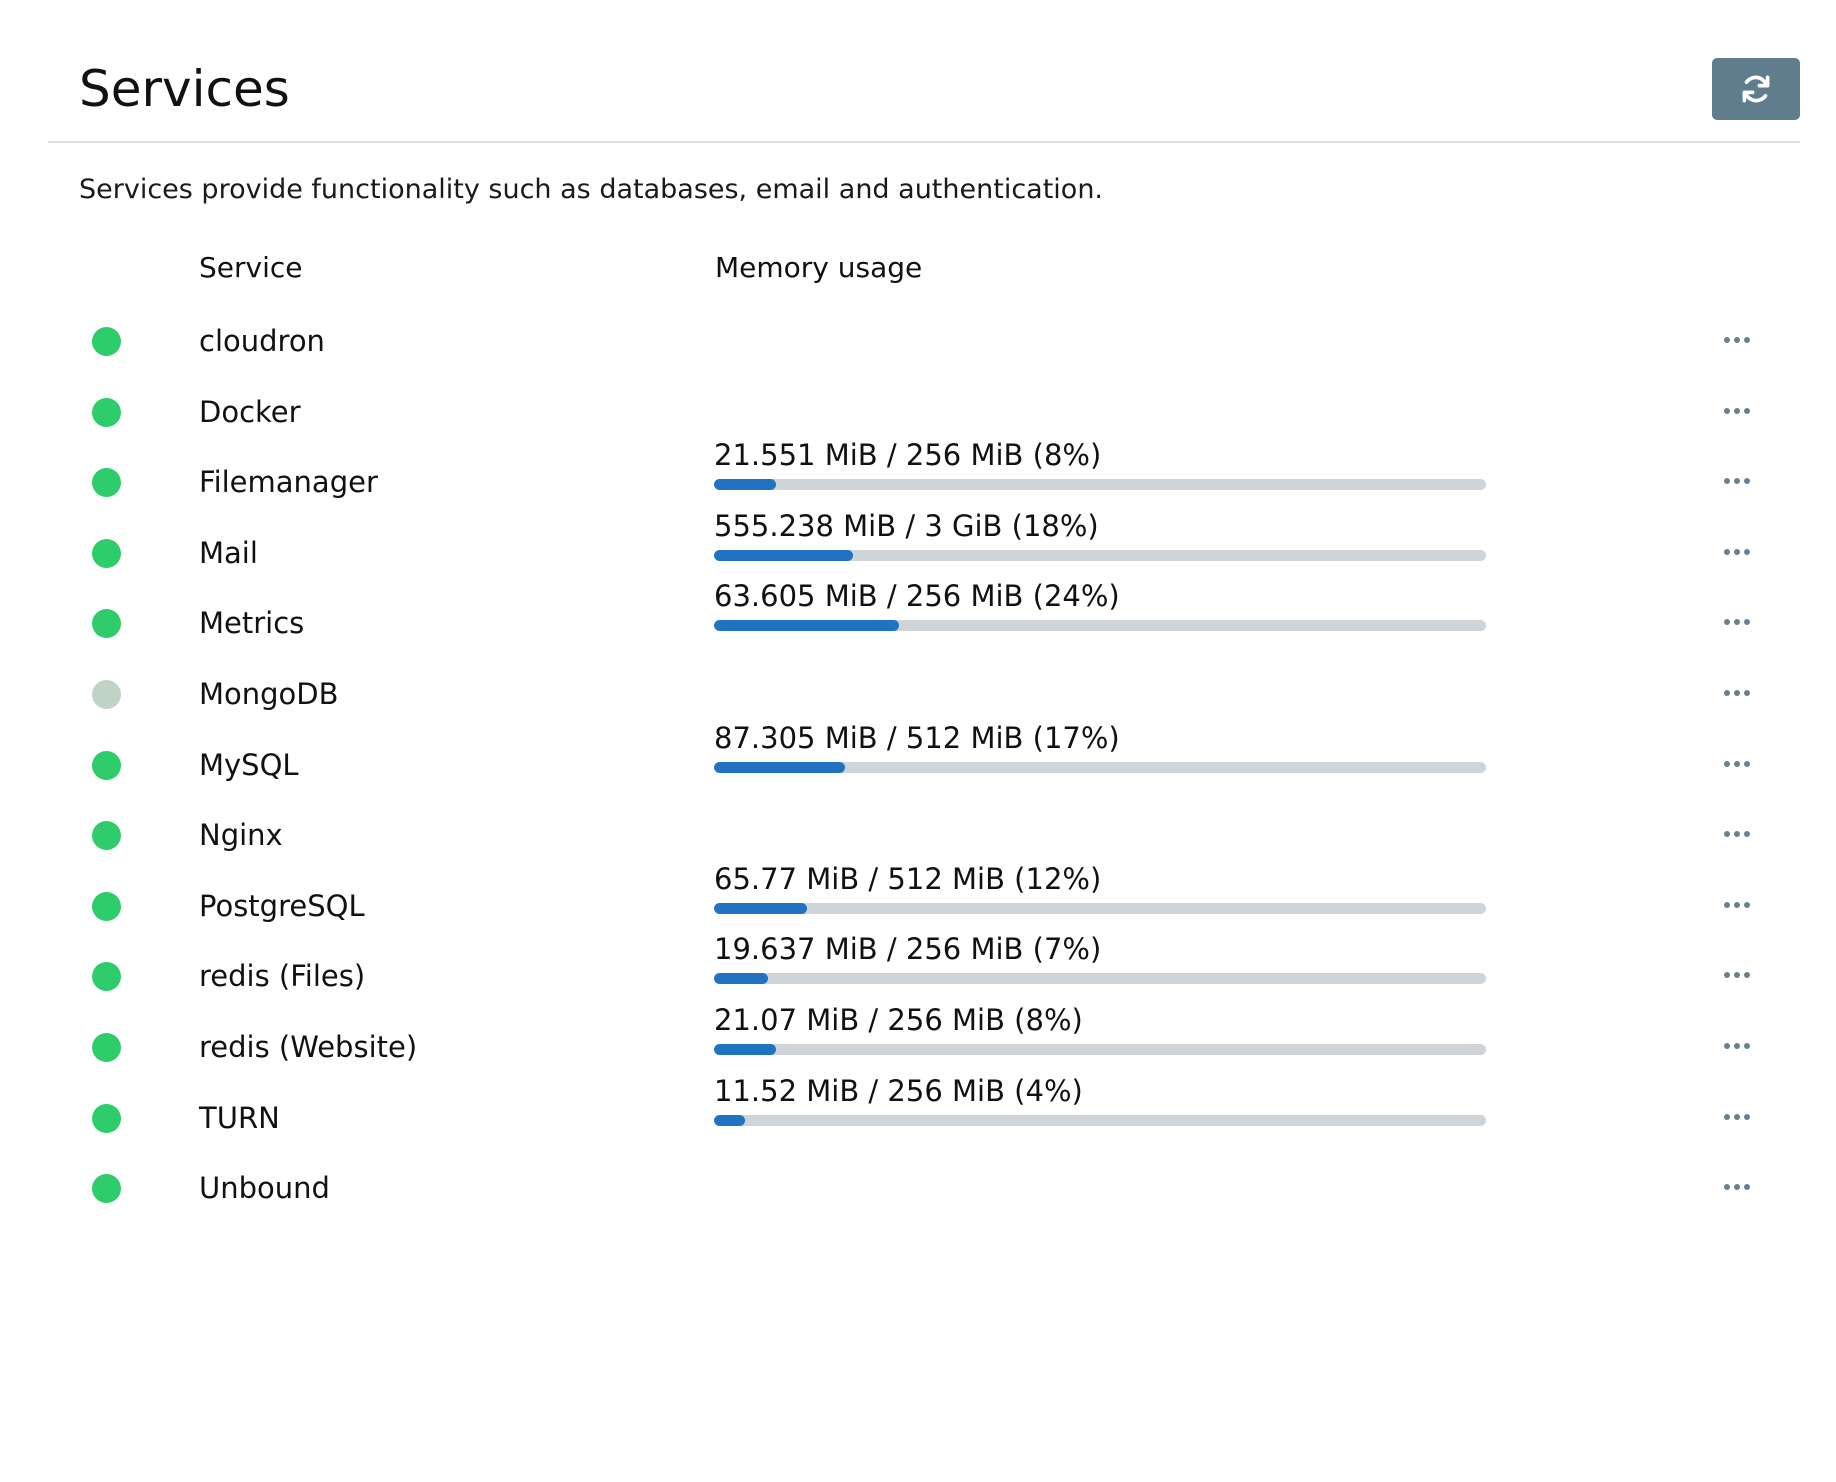  Describe the element at coordinates (819, 267) in the screenshot. I see `column-header-memory: Memory usage` at that location.